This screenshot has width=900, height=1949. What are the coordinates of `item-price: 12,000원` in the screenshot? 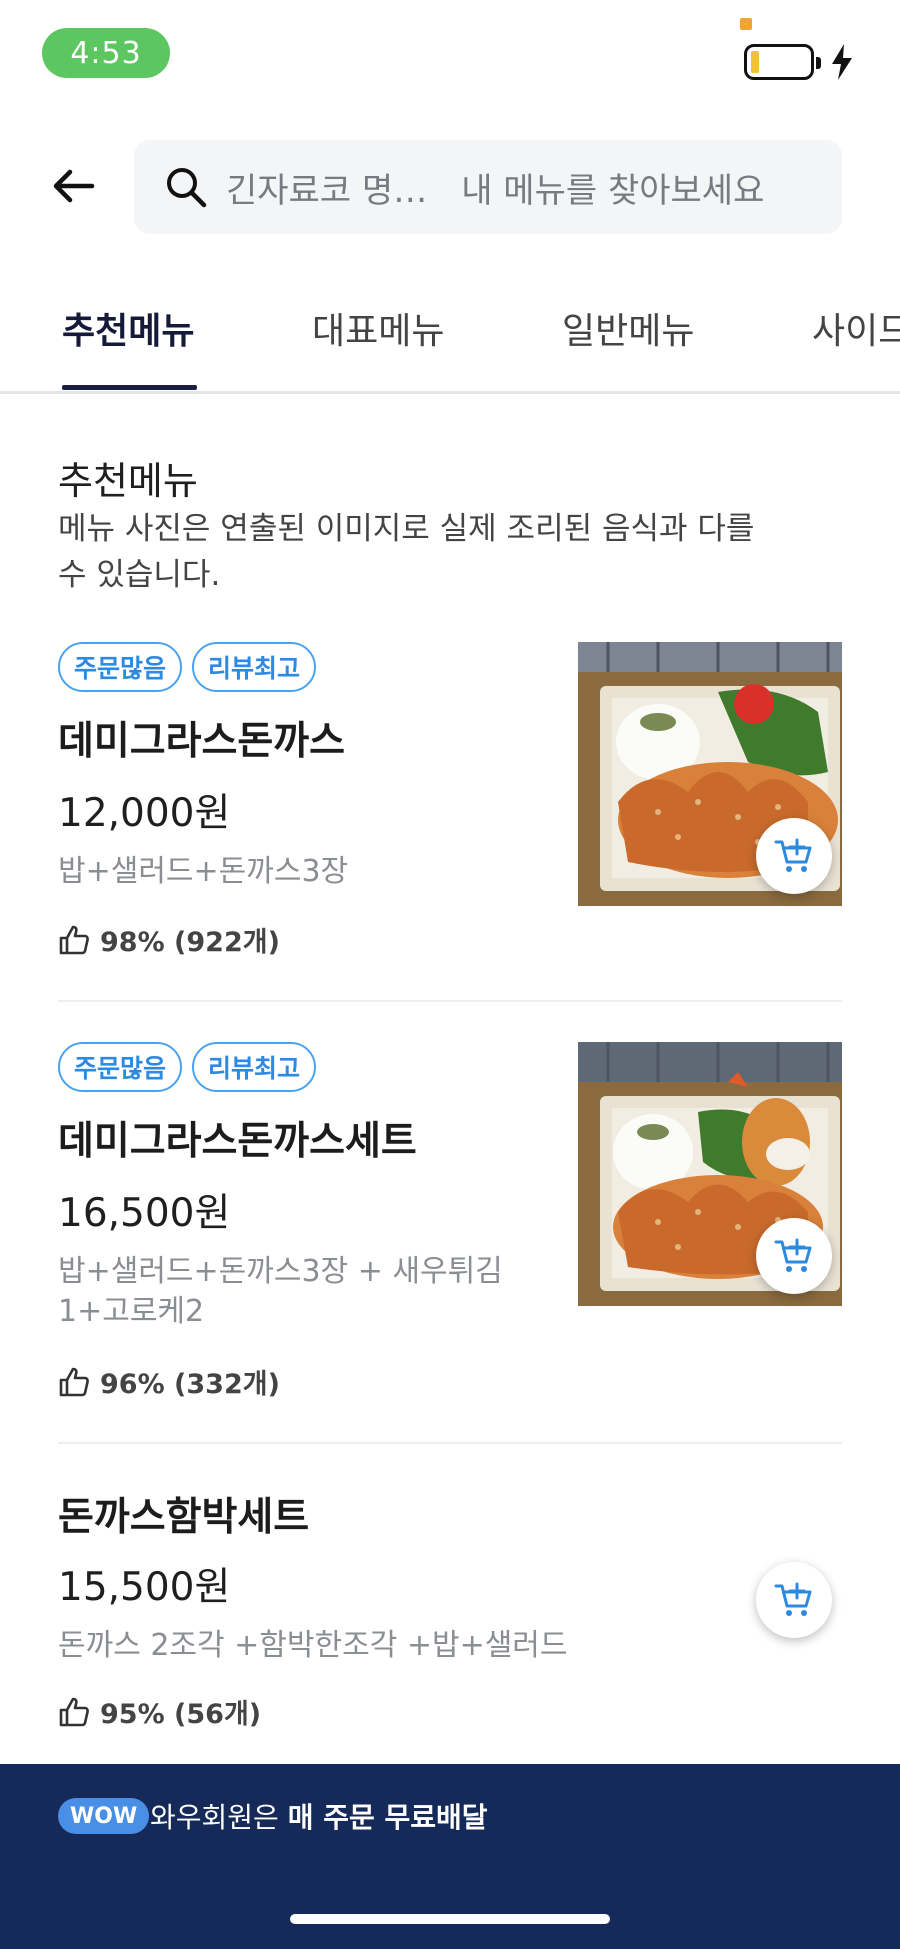 It's located at (144, 813).